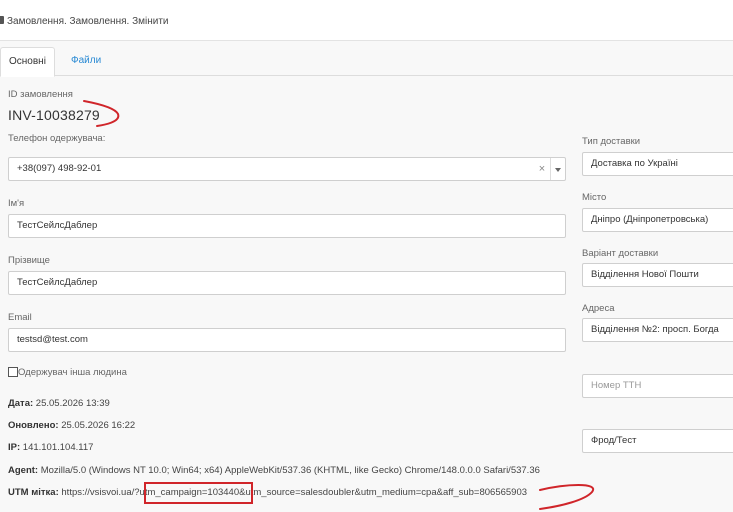 This screenshot has height=512, width=733. What do you see at coordinates (366, 62) in the screenshot?
I see `tab-bar: Основні Файли` at bounding box center [366, 62].